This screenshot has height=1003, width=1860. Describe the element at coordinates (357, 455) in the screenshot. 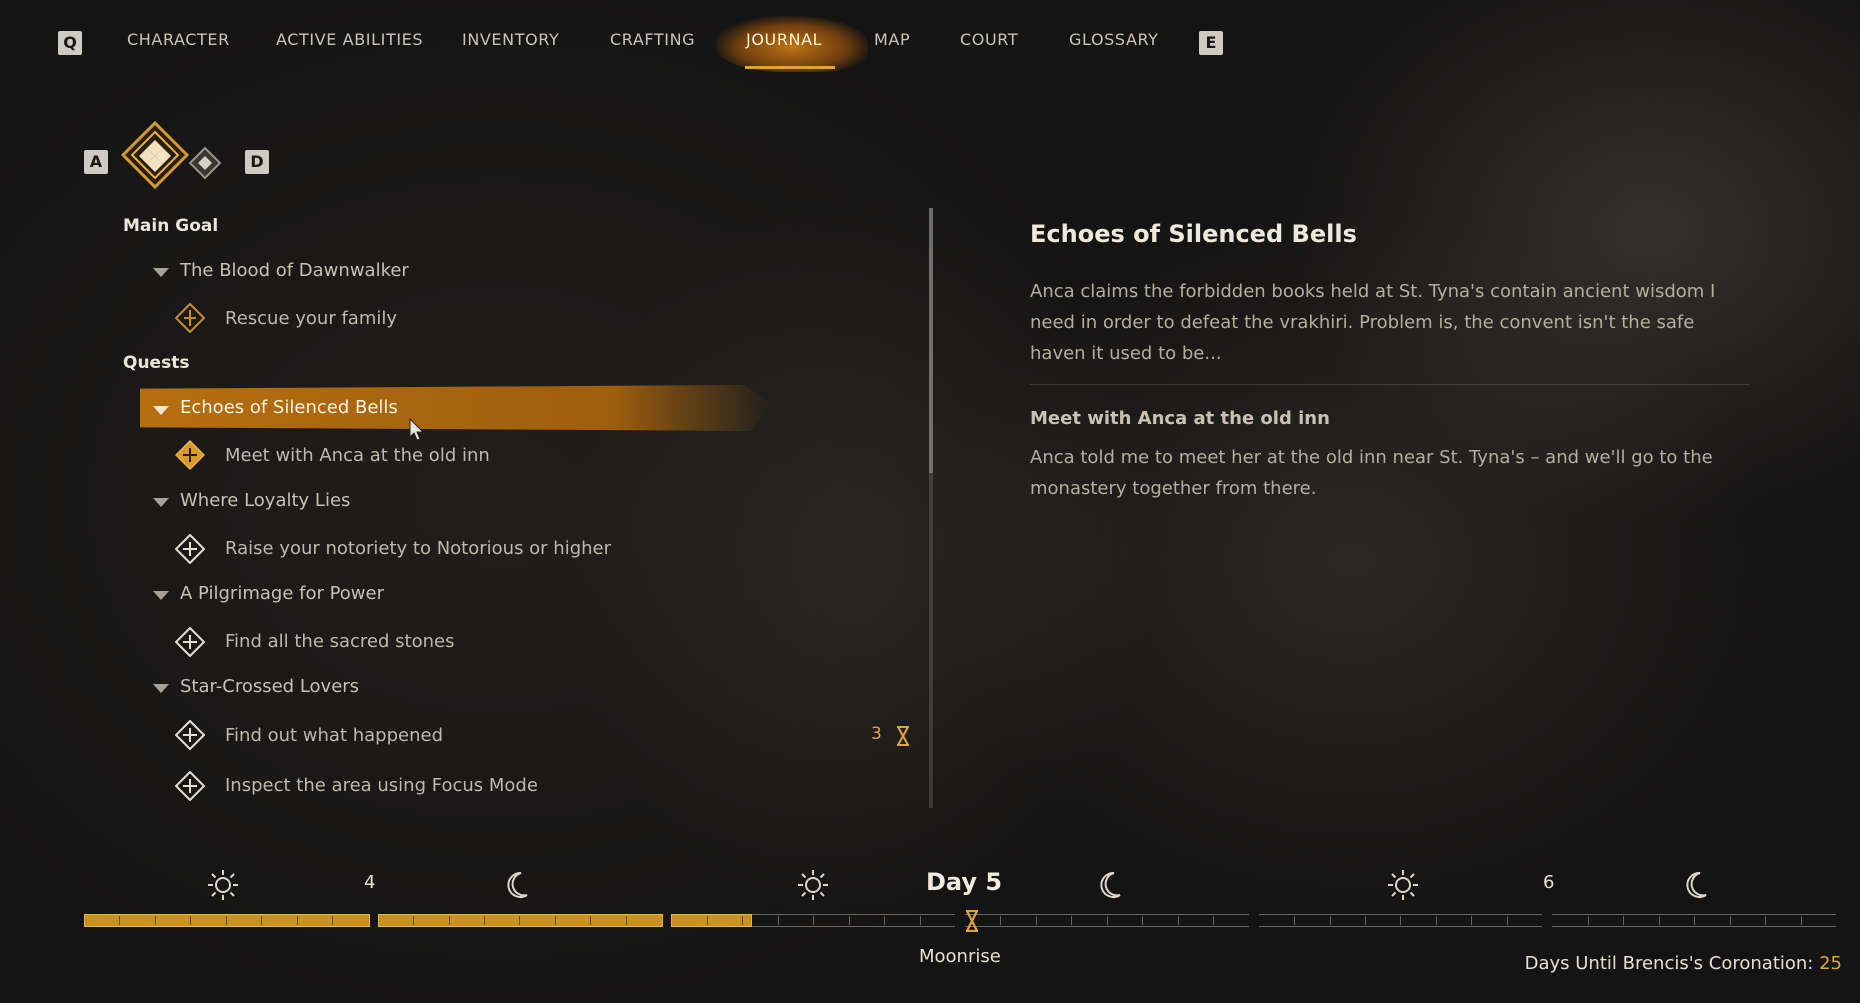

I see `objective-text: Meet with Anca at the old inn` at that location.